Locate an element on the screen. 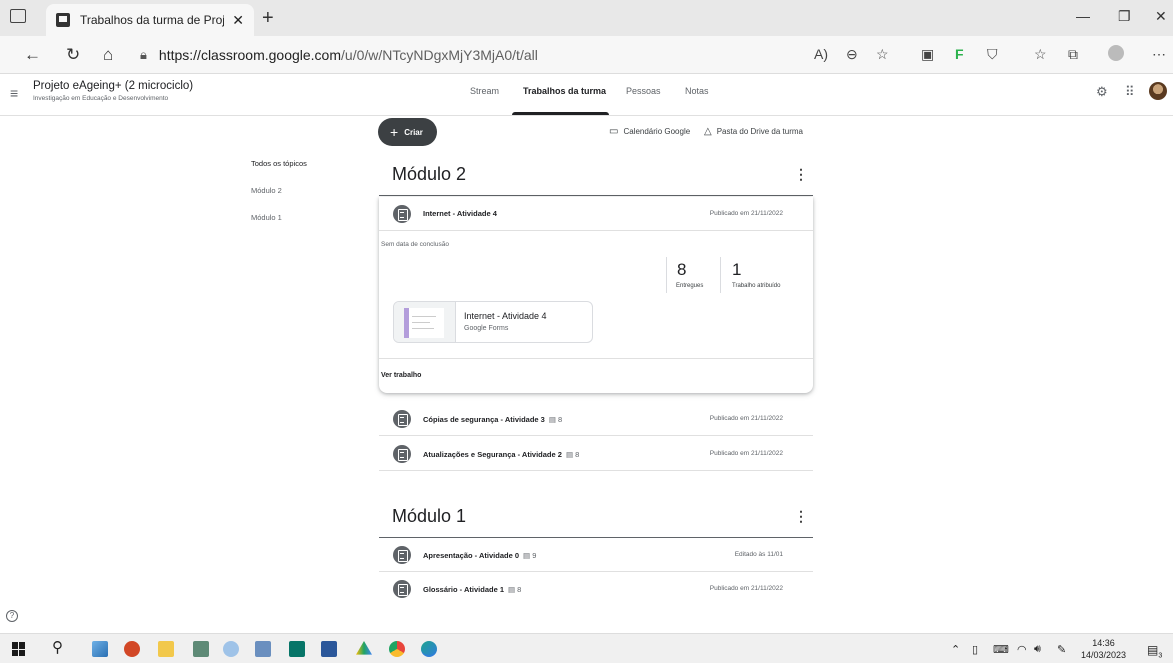 The image size is (1173, 663). calendar-link: ▭ Calendário Google is located at coordinates (649, 131).